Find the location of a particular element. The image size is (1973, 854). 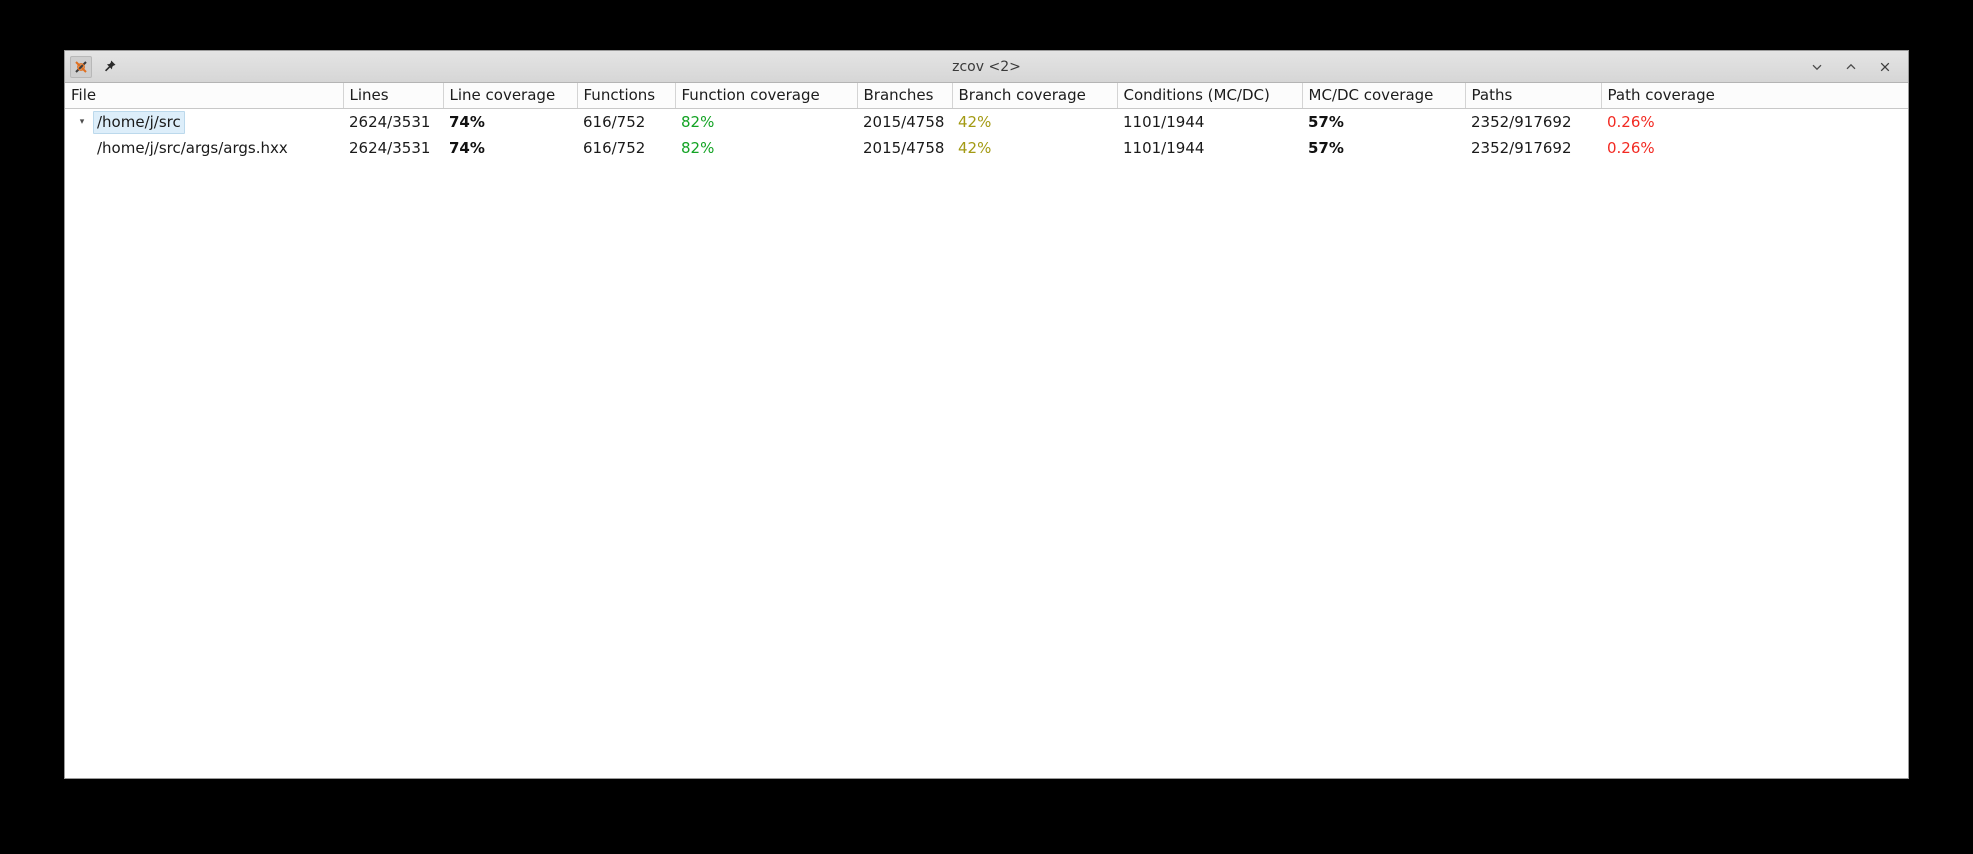

close-icon is located at coordinates (1885, 66).